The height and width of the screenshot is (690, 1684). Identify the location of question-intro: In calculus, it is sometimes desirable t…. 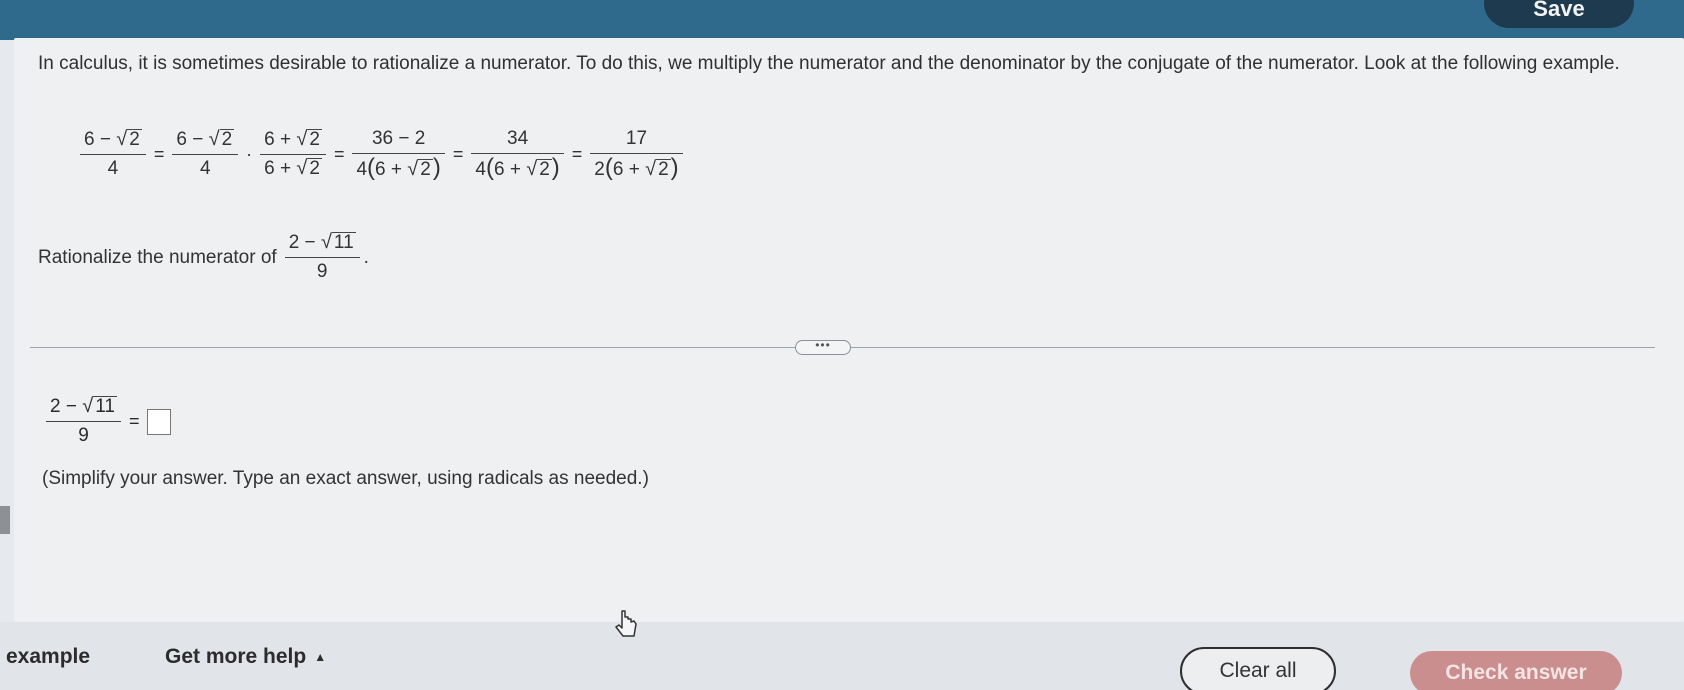
(829, 63).